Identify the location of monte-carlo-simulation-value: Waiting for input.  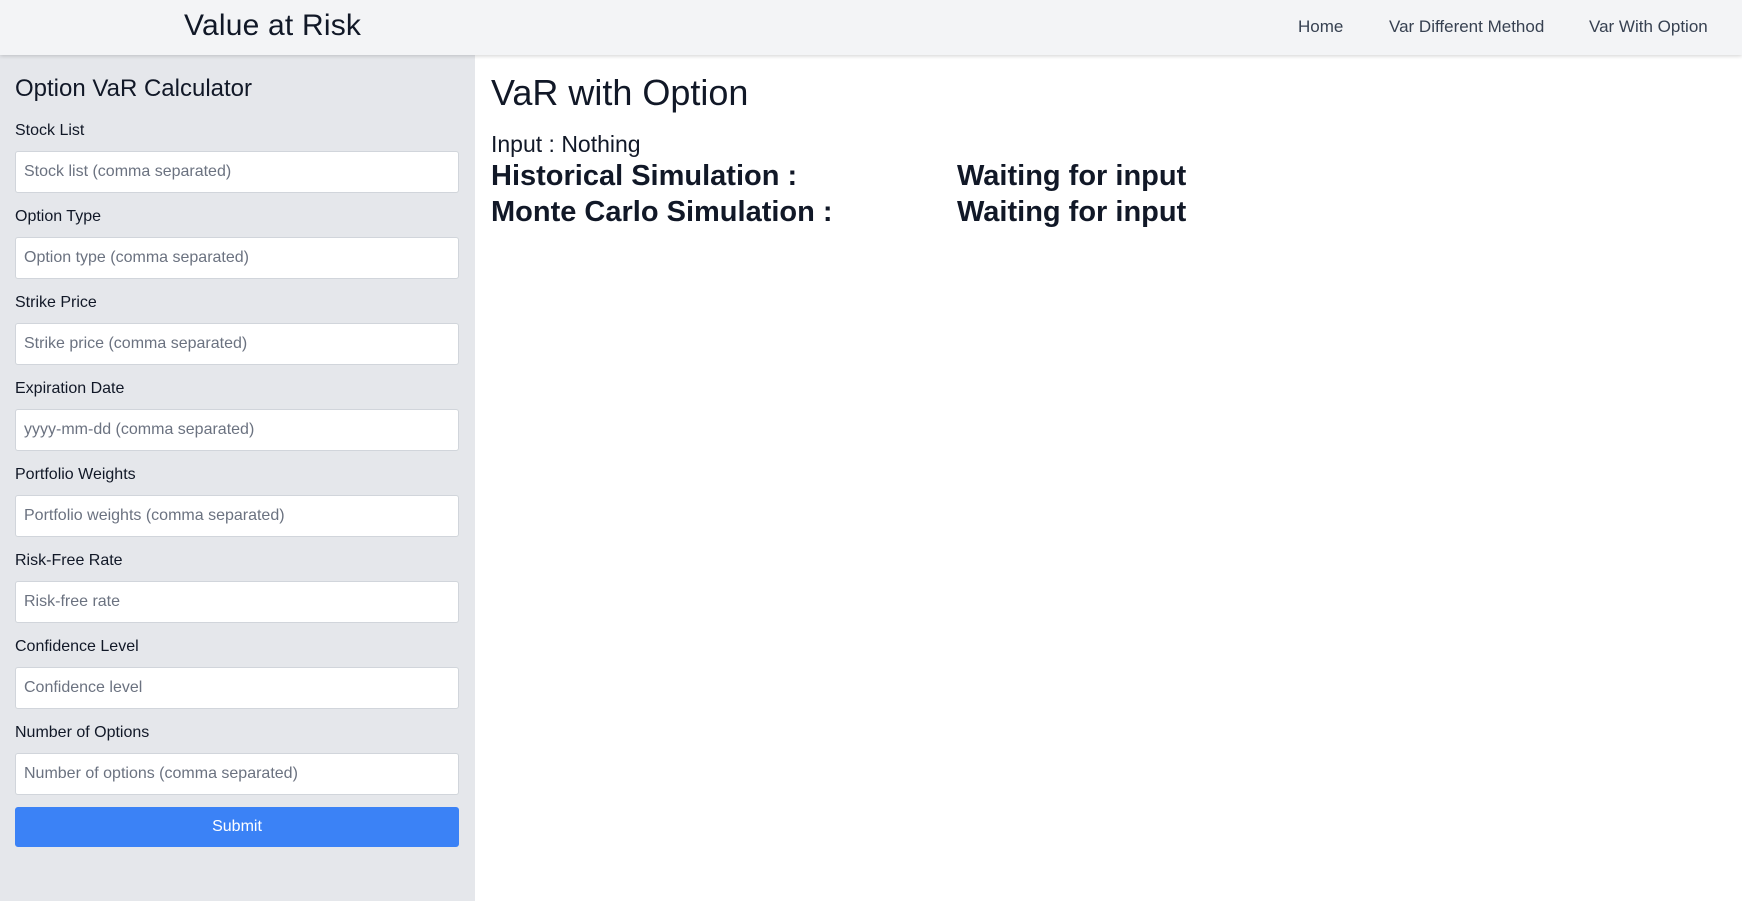
(1072, 212).